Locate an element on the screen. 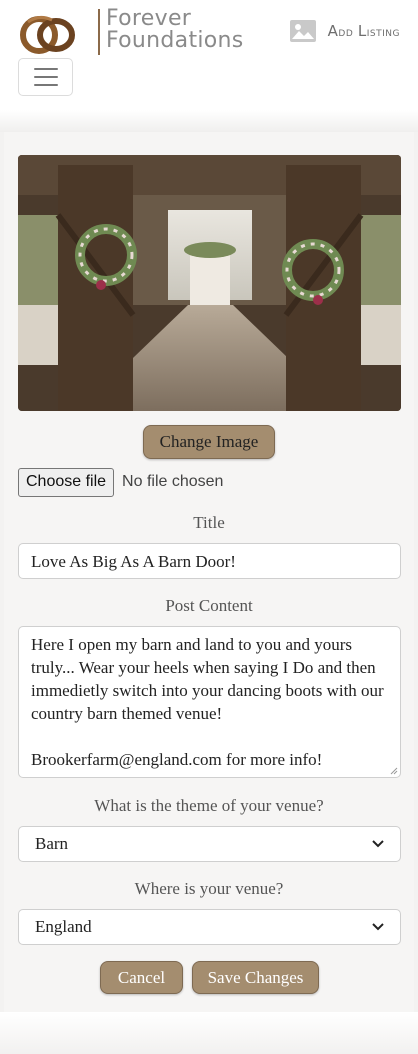 This screenshot has height=1054, width=418. location-label: Where is your venue? is located at coordinates (209, 888).